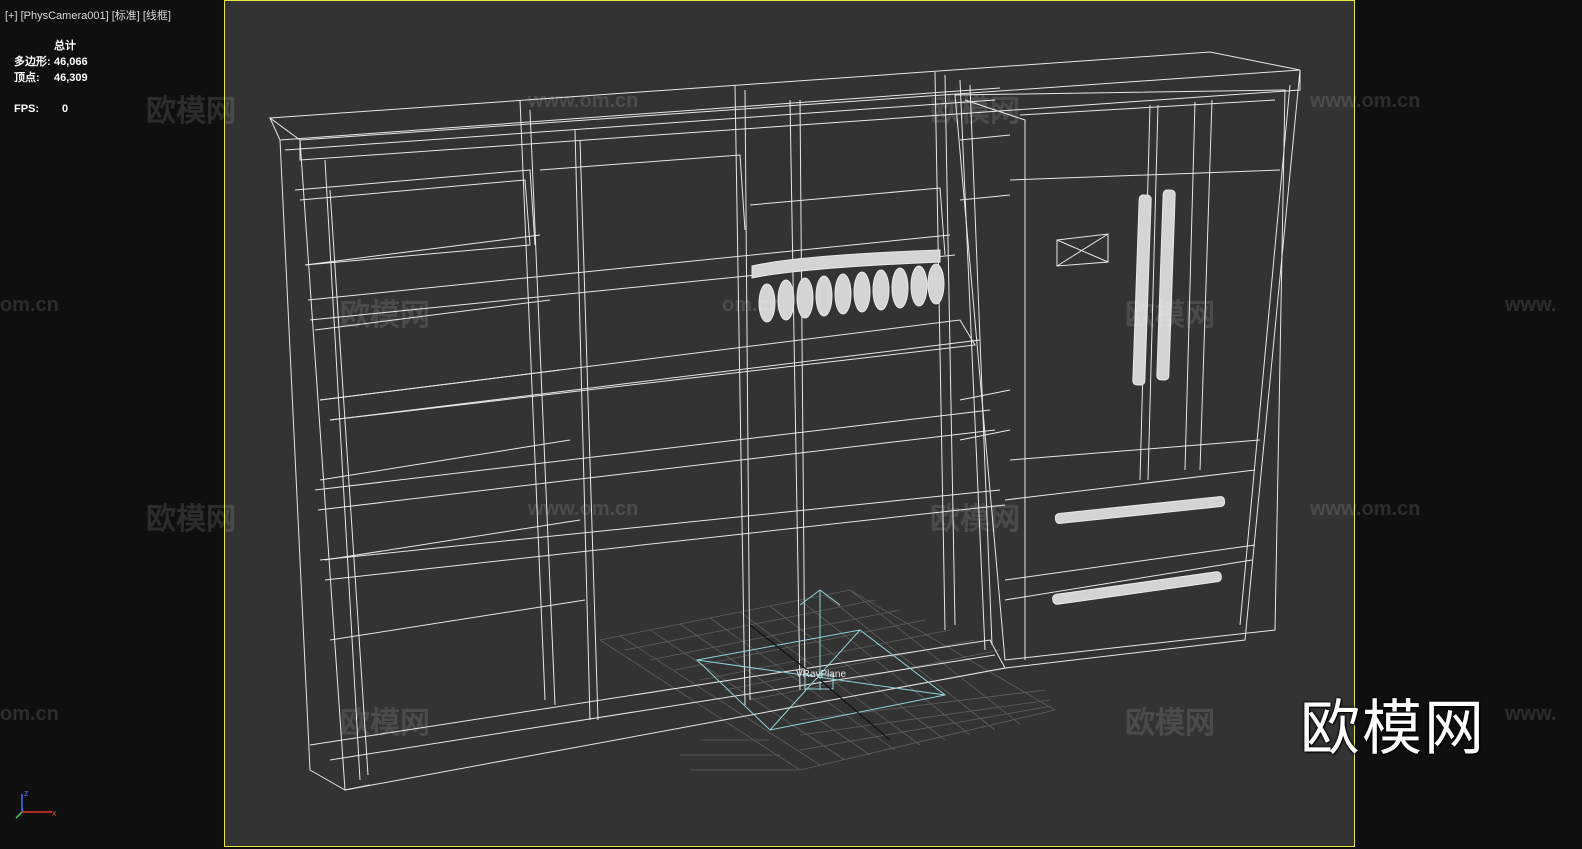 Image resolution: width=1582 pixels, height=849 pixels. Describe the element at coordinates (65, 109) in the screenshot. I see `fps-value: 0` at that location.